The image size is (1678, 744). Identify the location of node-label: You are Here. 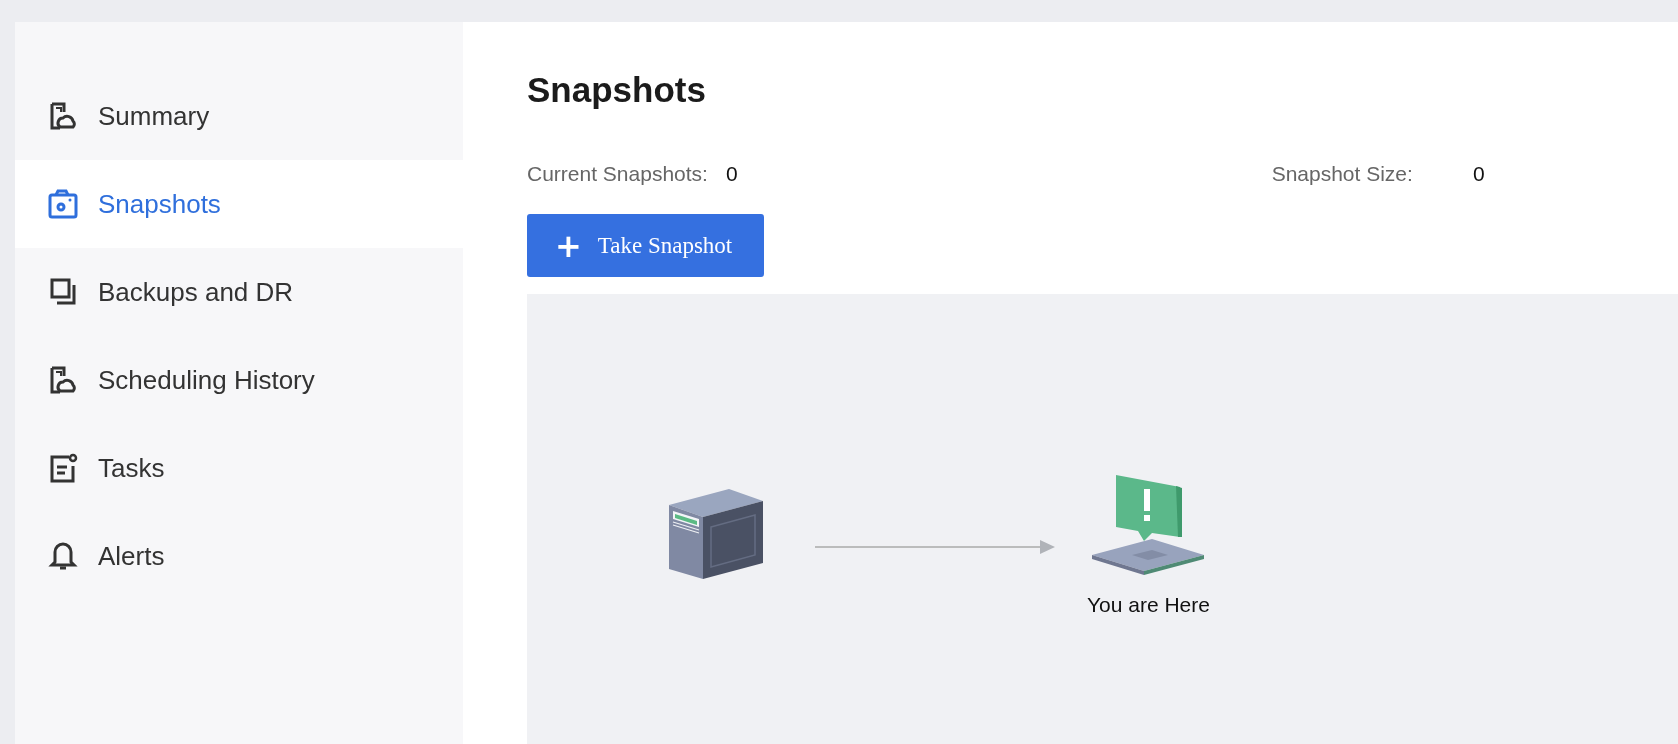
(1148, 605).